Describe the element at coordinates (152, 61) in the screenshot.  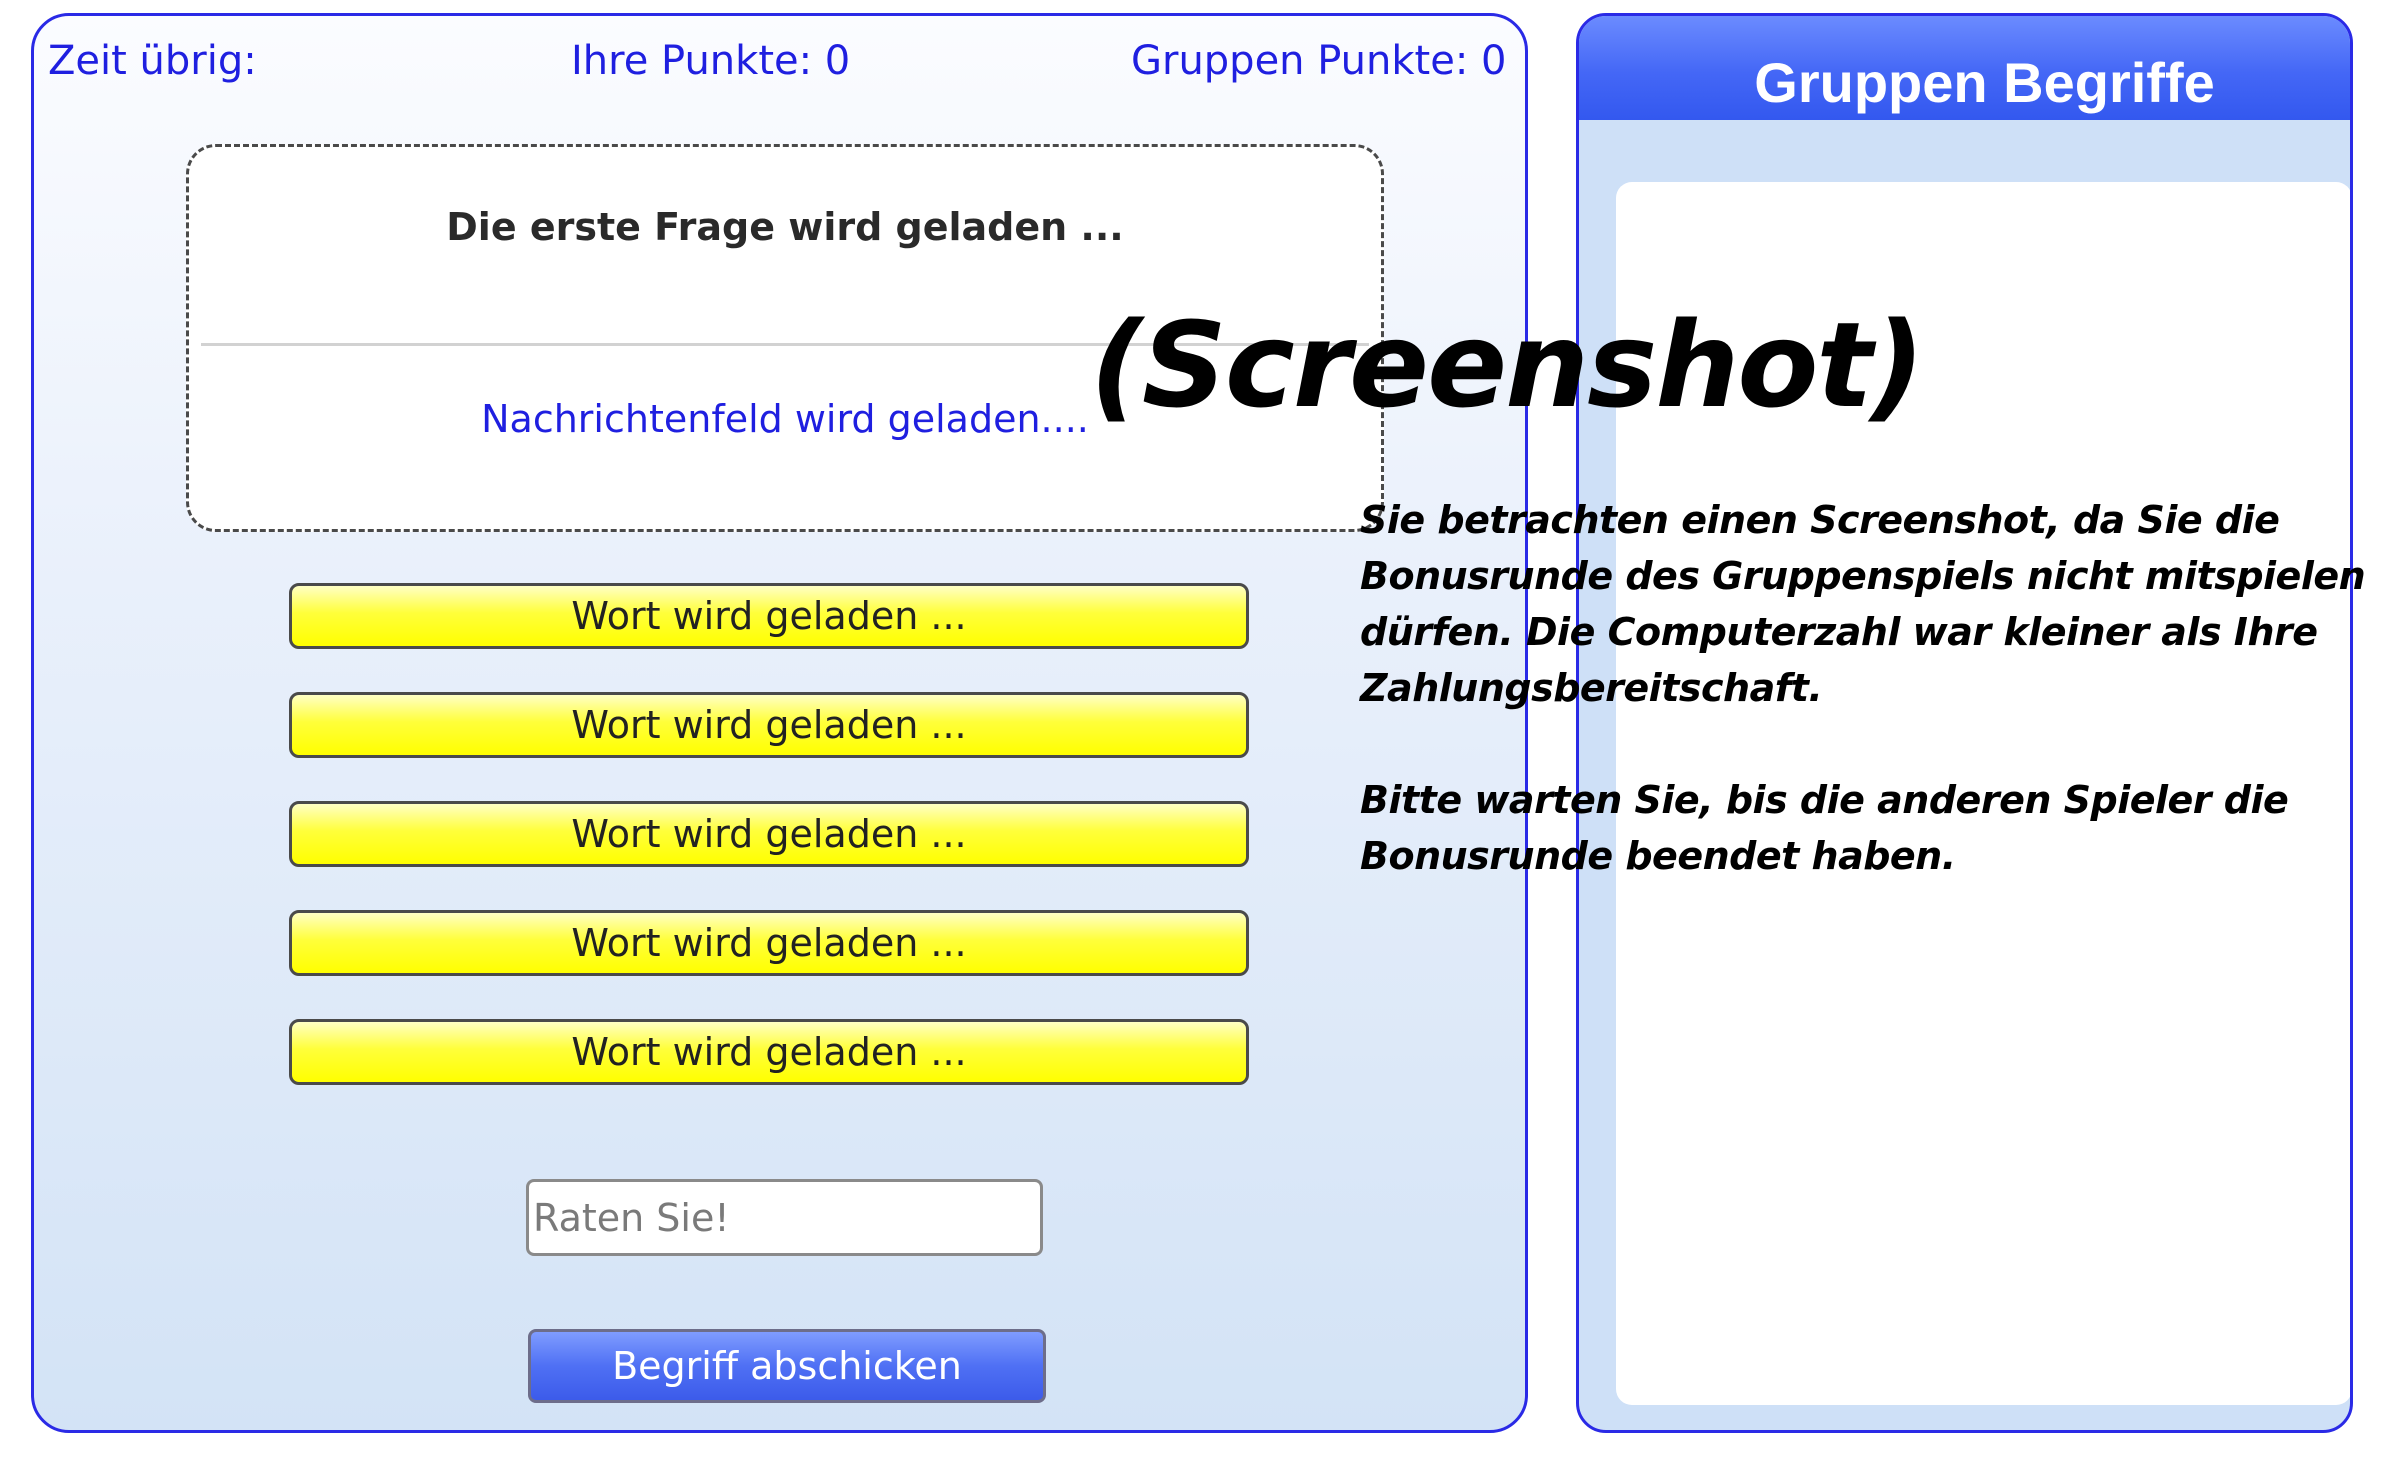
I see `time-remaining-label: Zeit übrig:` at that location.